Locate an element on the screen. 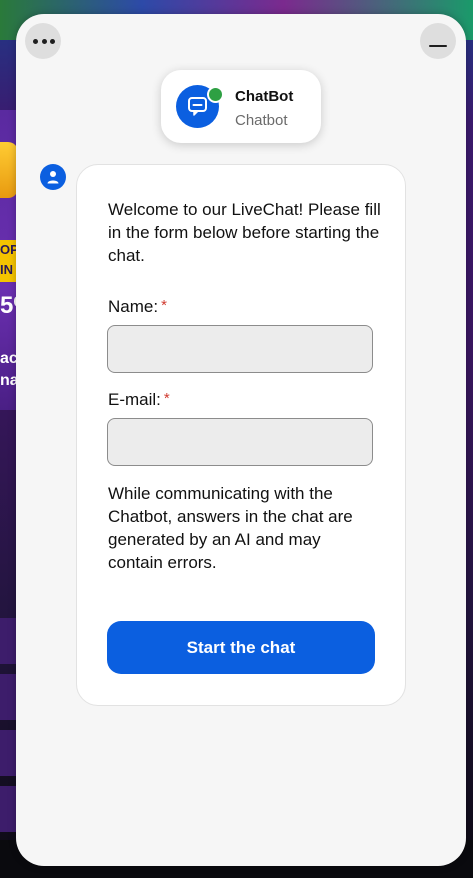 The image size is (473, 878). email-label: E-mail: * is located at coordinates (139, 400).